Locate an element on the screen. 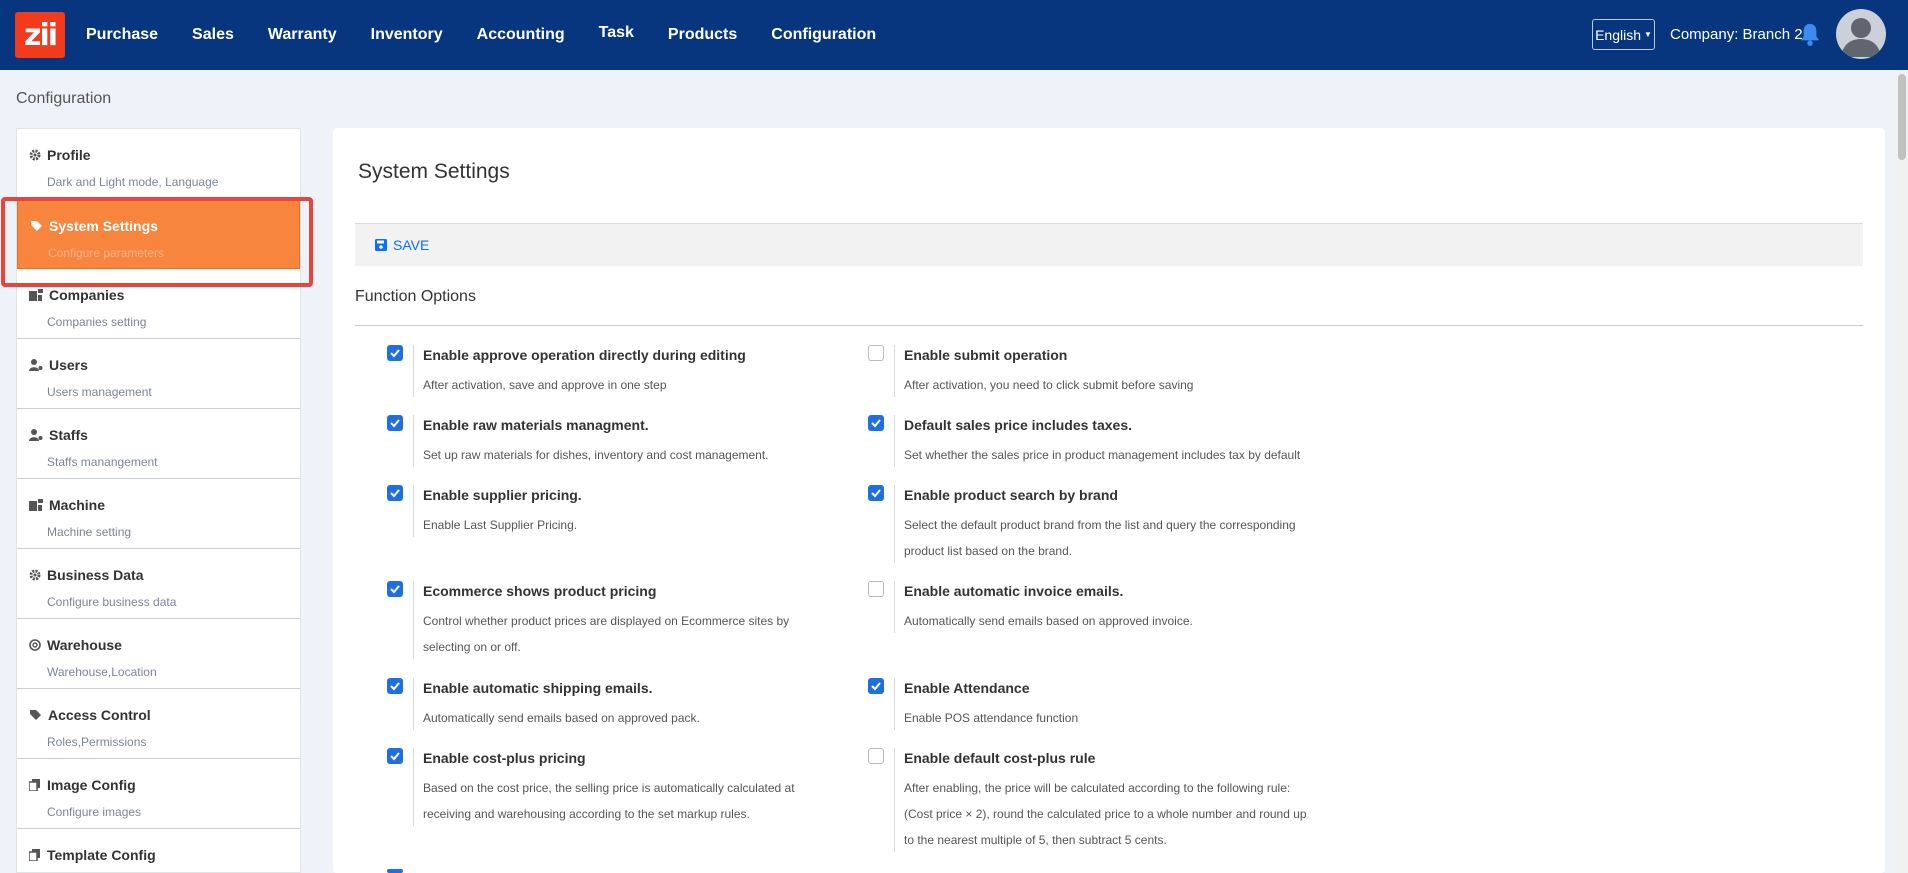 The width and height of the screenshot is (1908, 873). sidebar-item-subtitle: Configure images is located at coordinates (94, 812).